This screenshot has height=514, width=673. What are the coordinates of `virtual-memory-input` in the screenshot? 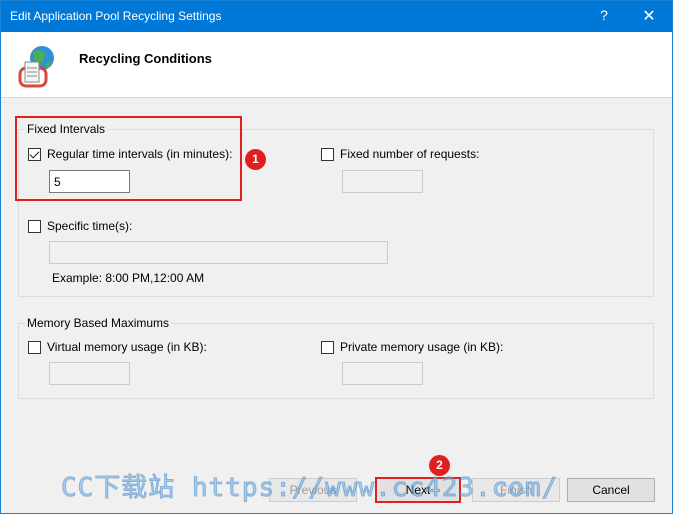 It's located at (89, 373).